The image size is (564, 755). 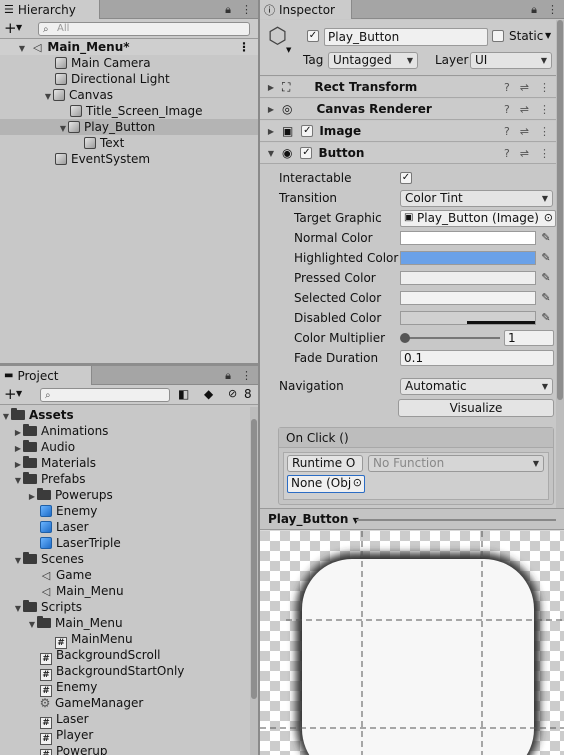 What do you see at coordinates (124, 672) in the screenshot?
I see `project-item-backgroundstartonly-script: # BackgroundStartOnly` at bounding box center [124, 672].